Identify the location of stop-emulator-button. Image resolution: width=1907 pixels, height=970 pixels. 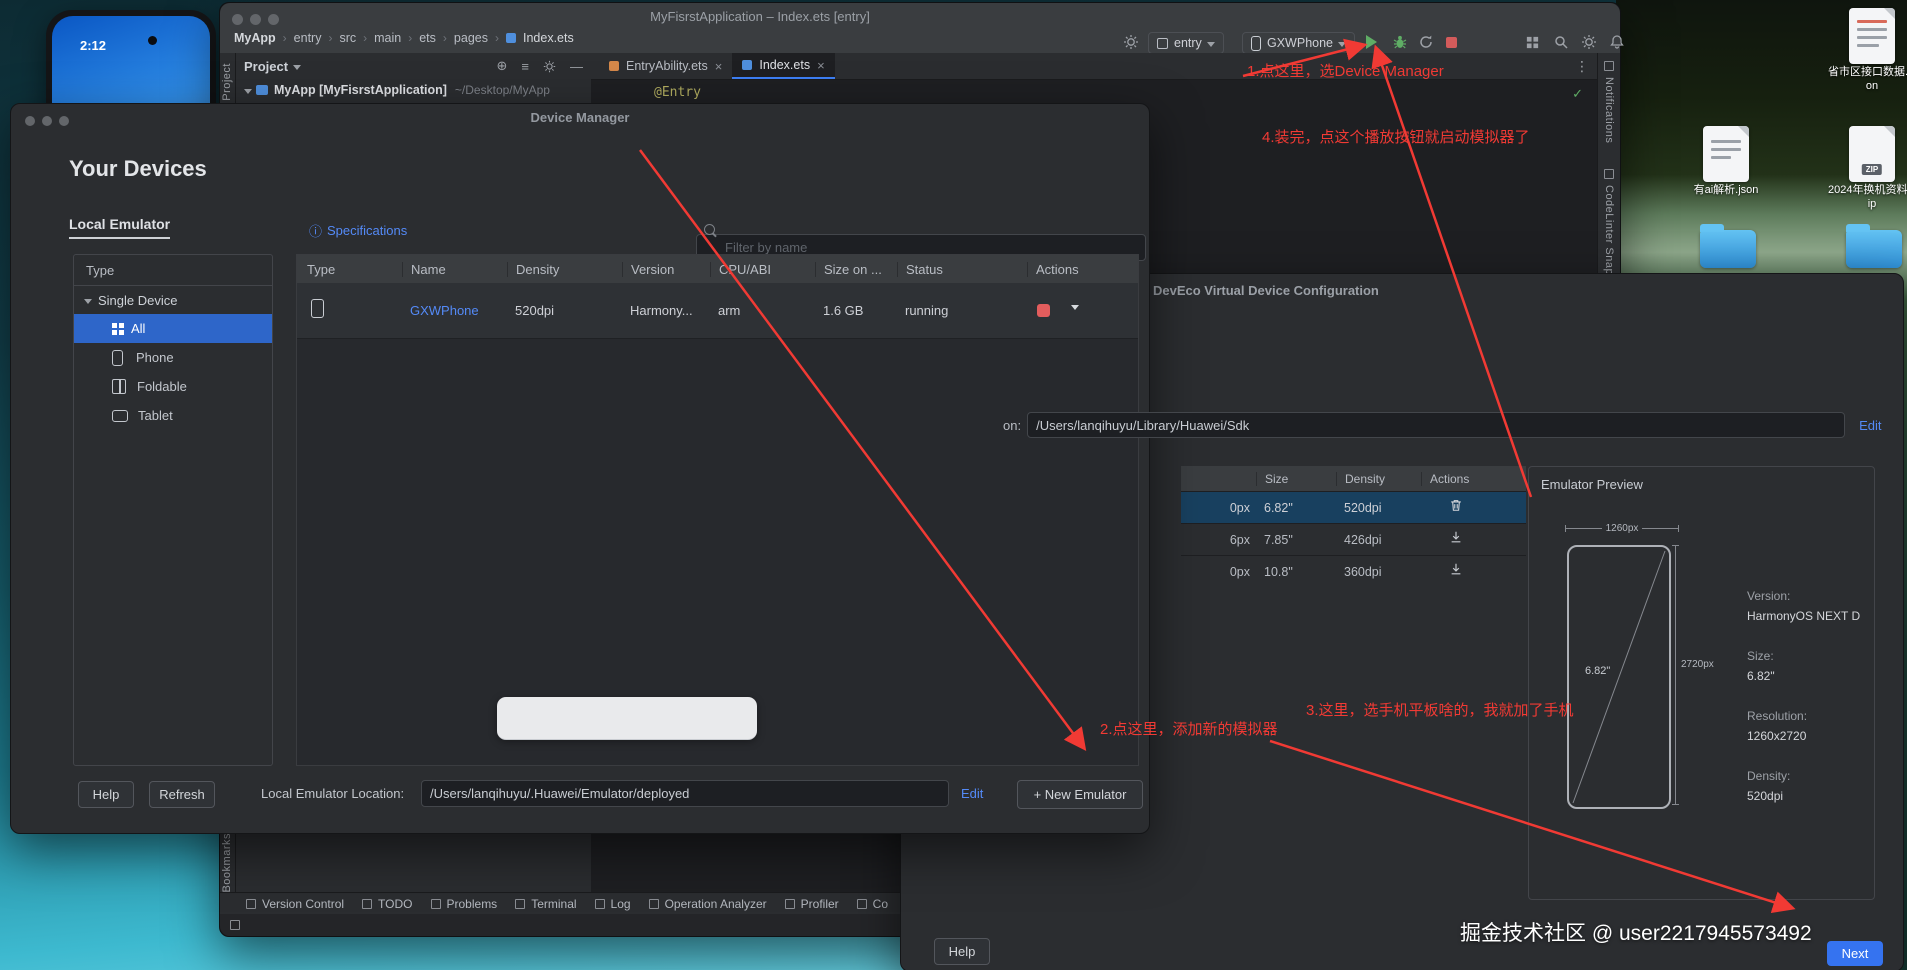
(1043, 310).